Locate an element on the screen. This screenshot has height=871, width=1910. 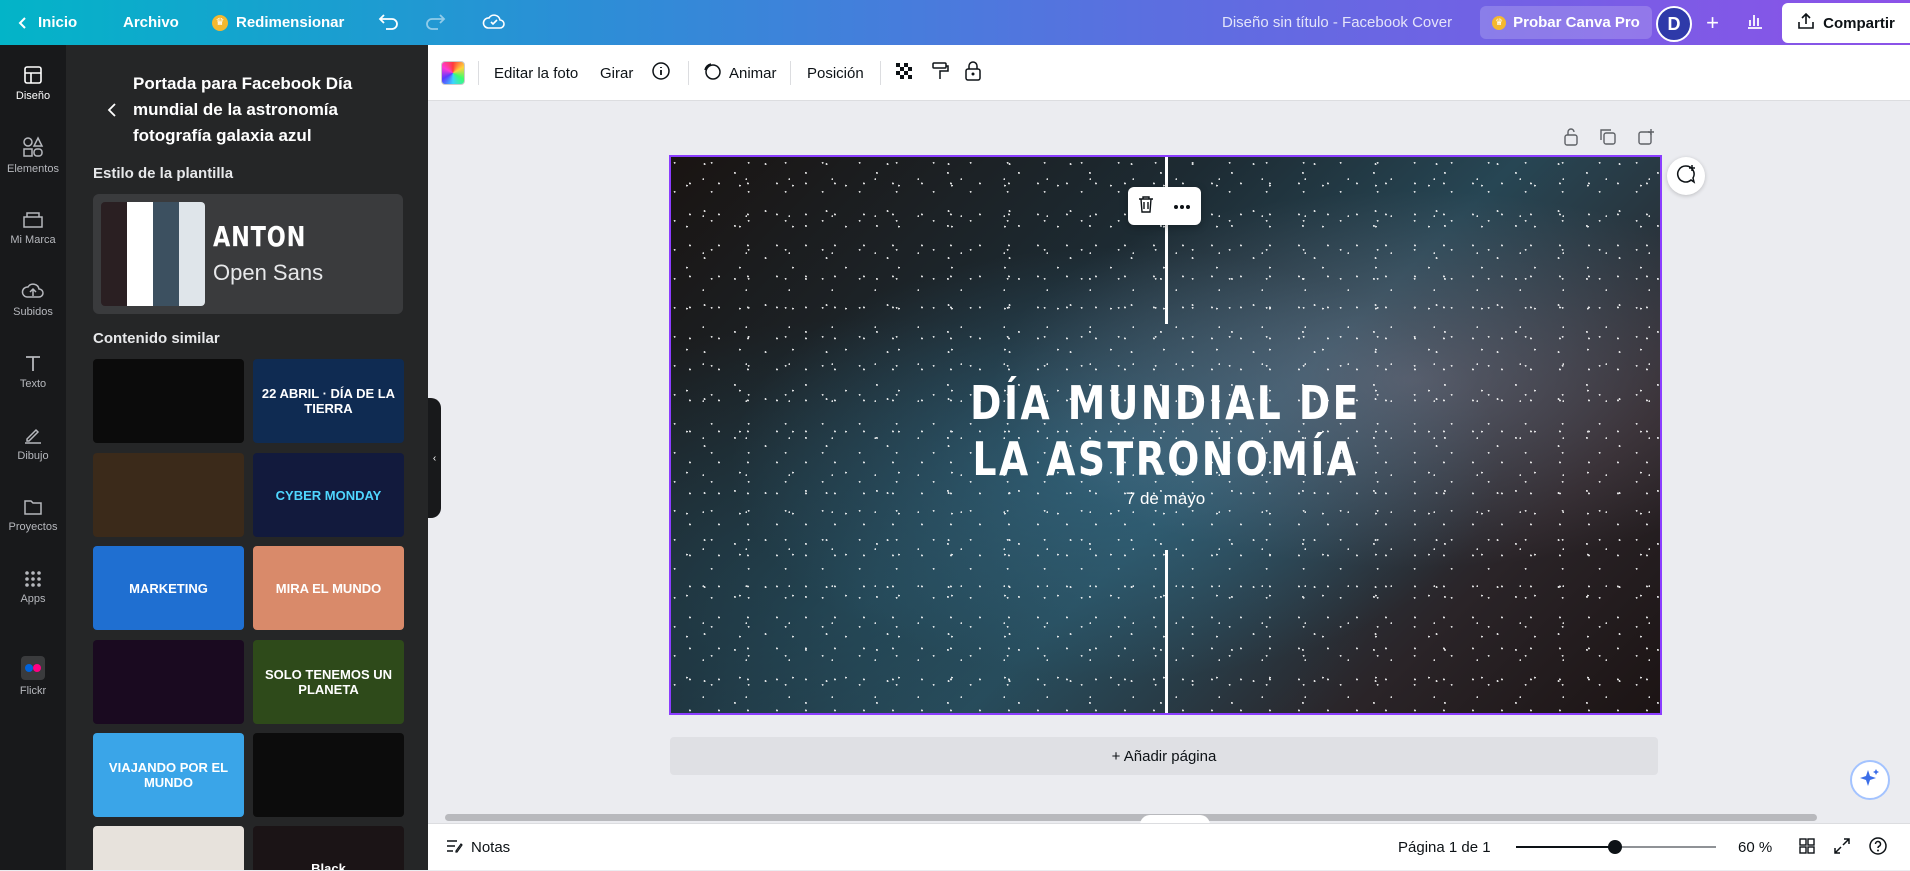
add-collaborator-button: + is located at coordinates (1712, 22).